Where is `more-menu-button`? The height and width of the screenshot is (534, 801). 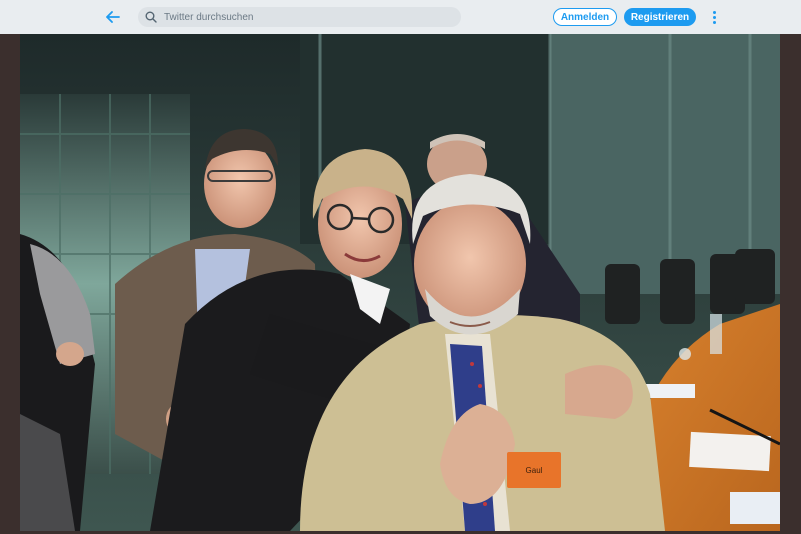 more-menu-button is located at coordinates (714, 17).